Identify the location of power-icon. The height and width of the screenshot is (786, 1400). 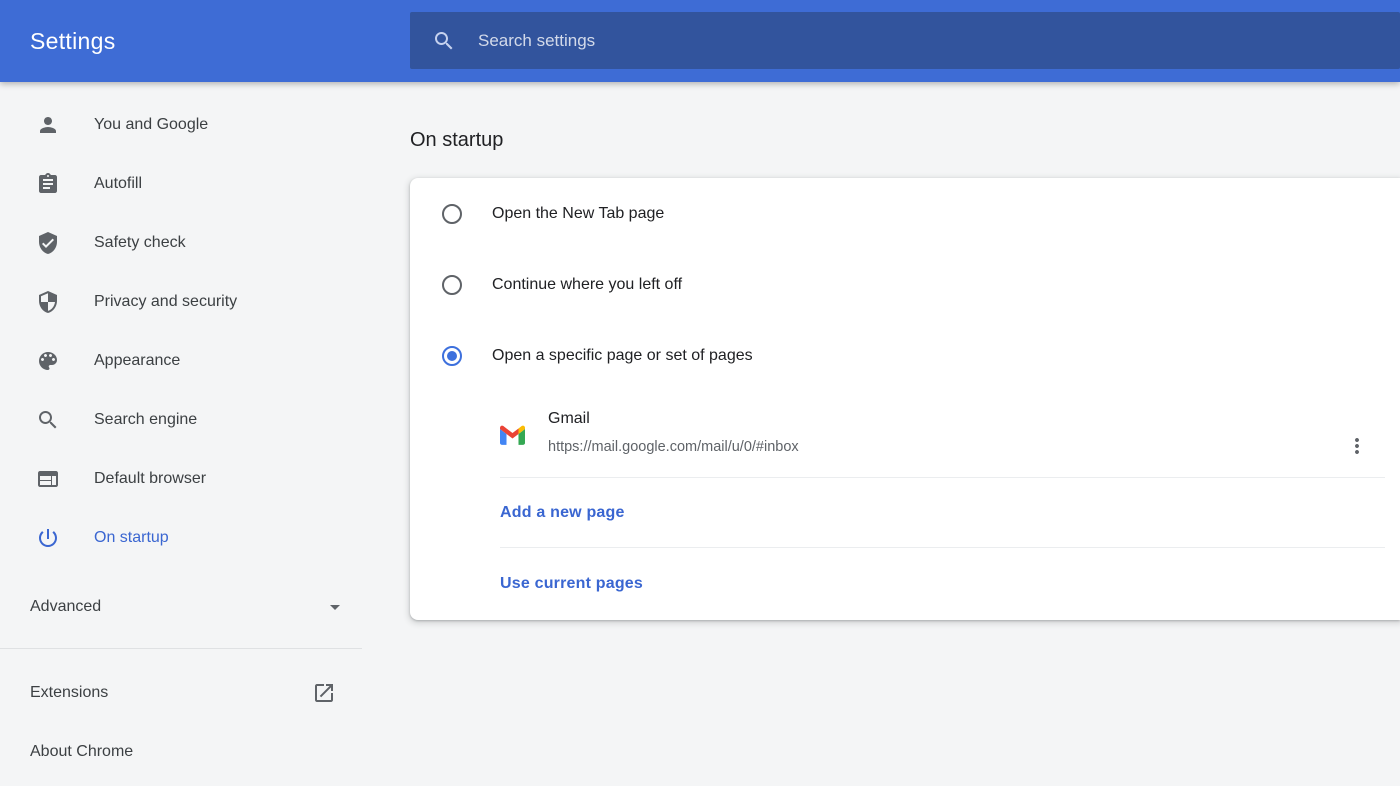
(48, 538).